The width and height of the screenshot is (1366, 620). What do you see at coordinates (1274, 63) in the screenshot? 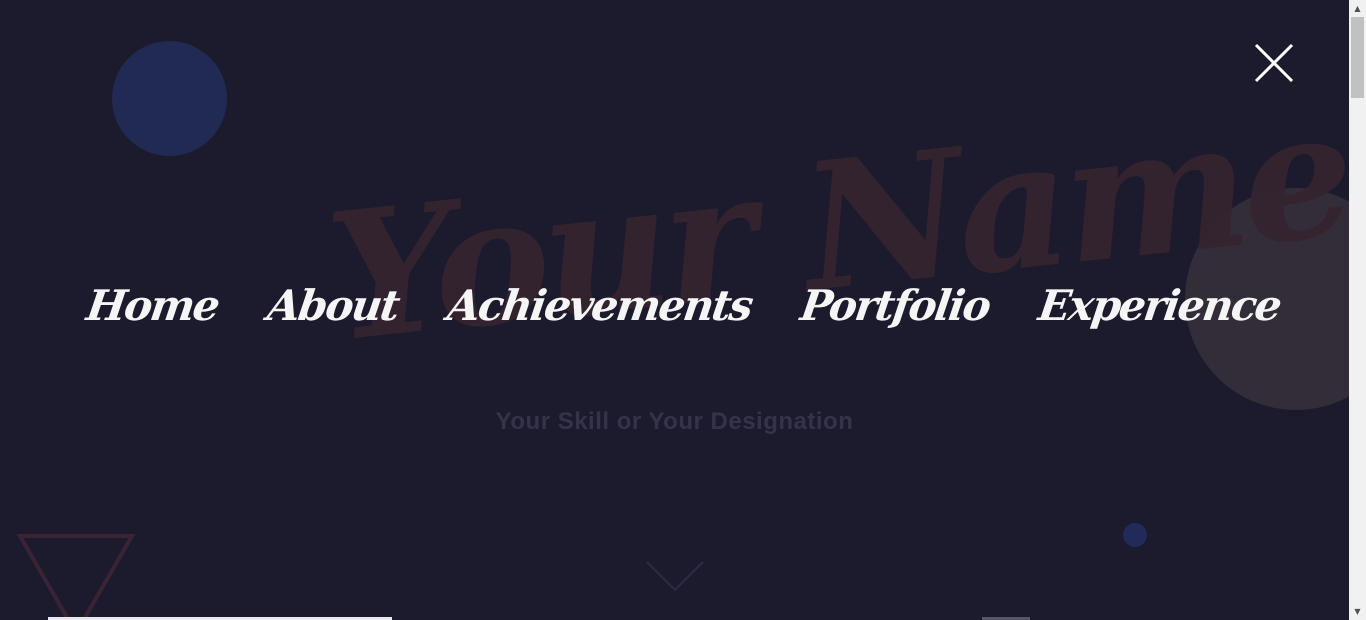
I see `close-icon` at bounding box center [1274, 63].